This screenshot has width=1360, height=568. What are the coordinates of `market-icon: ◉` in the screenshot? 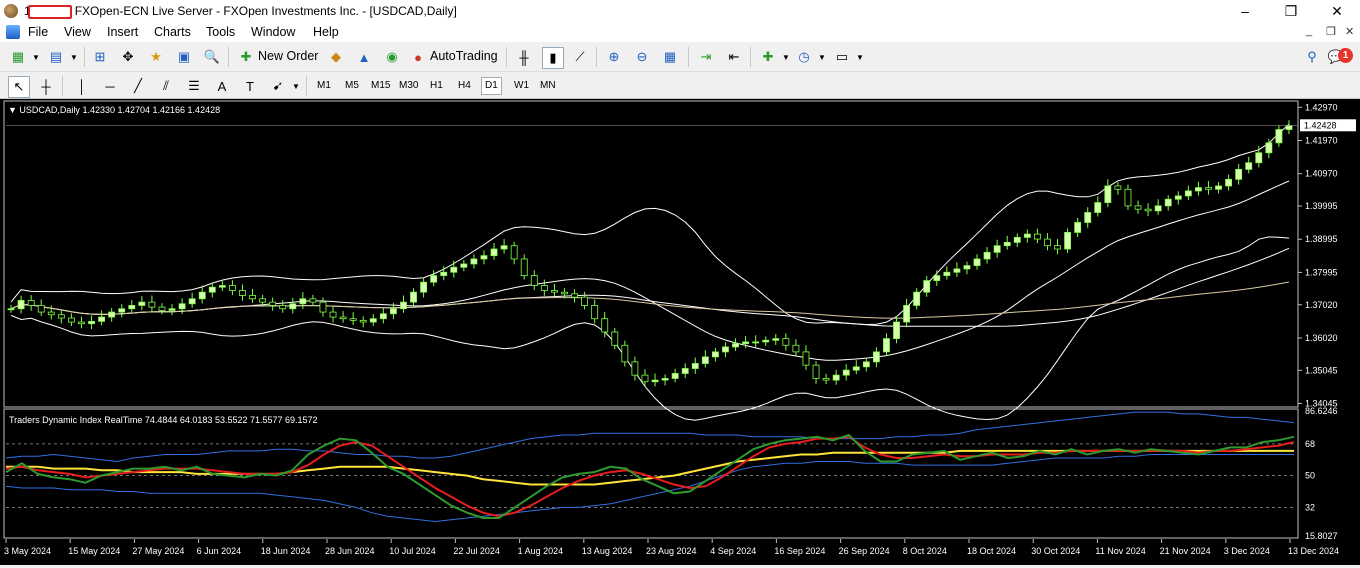 It's located at (392, 57).